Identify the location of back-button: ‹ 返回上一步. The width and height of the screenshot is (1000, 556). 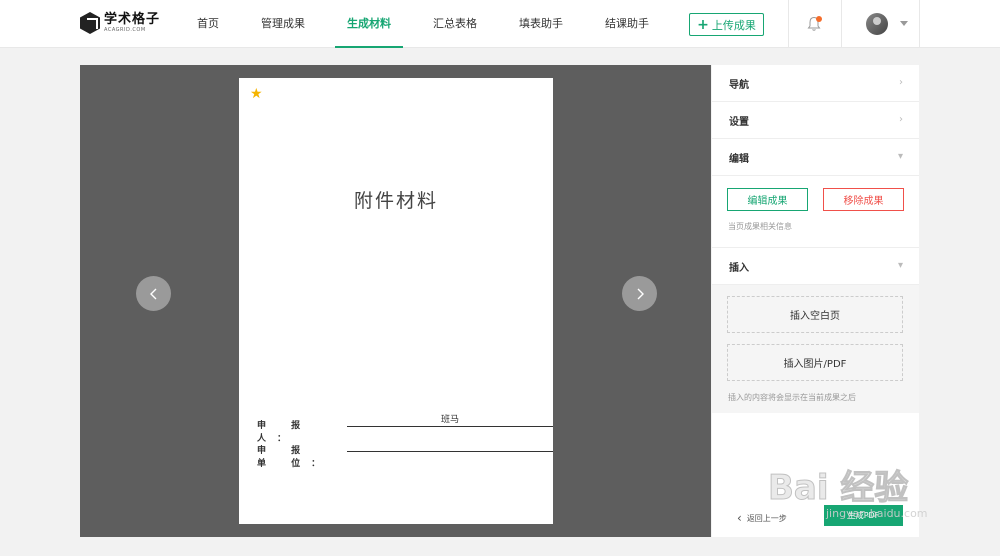
(762, 518).